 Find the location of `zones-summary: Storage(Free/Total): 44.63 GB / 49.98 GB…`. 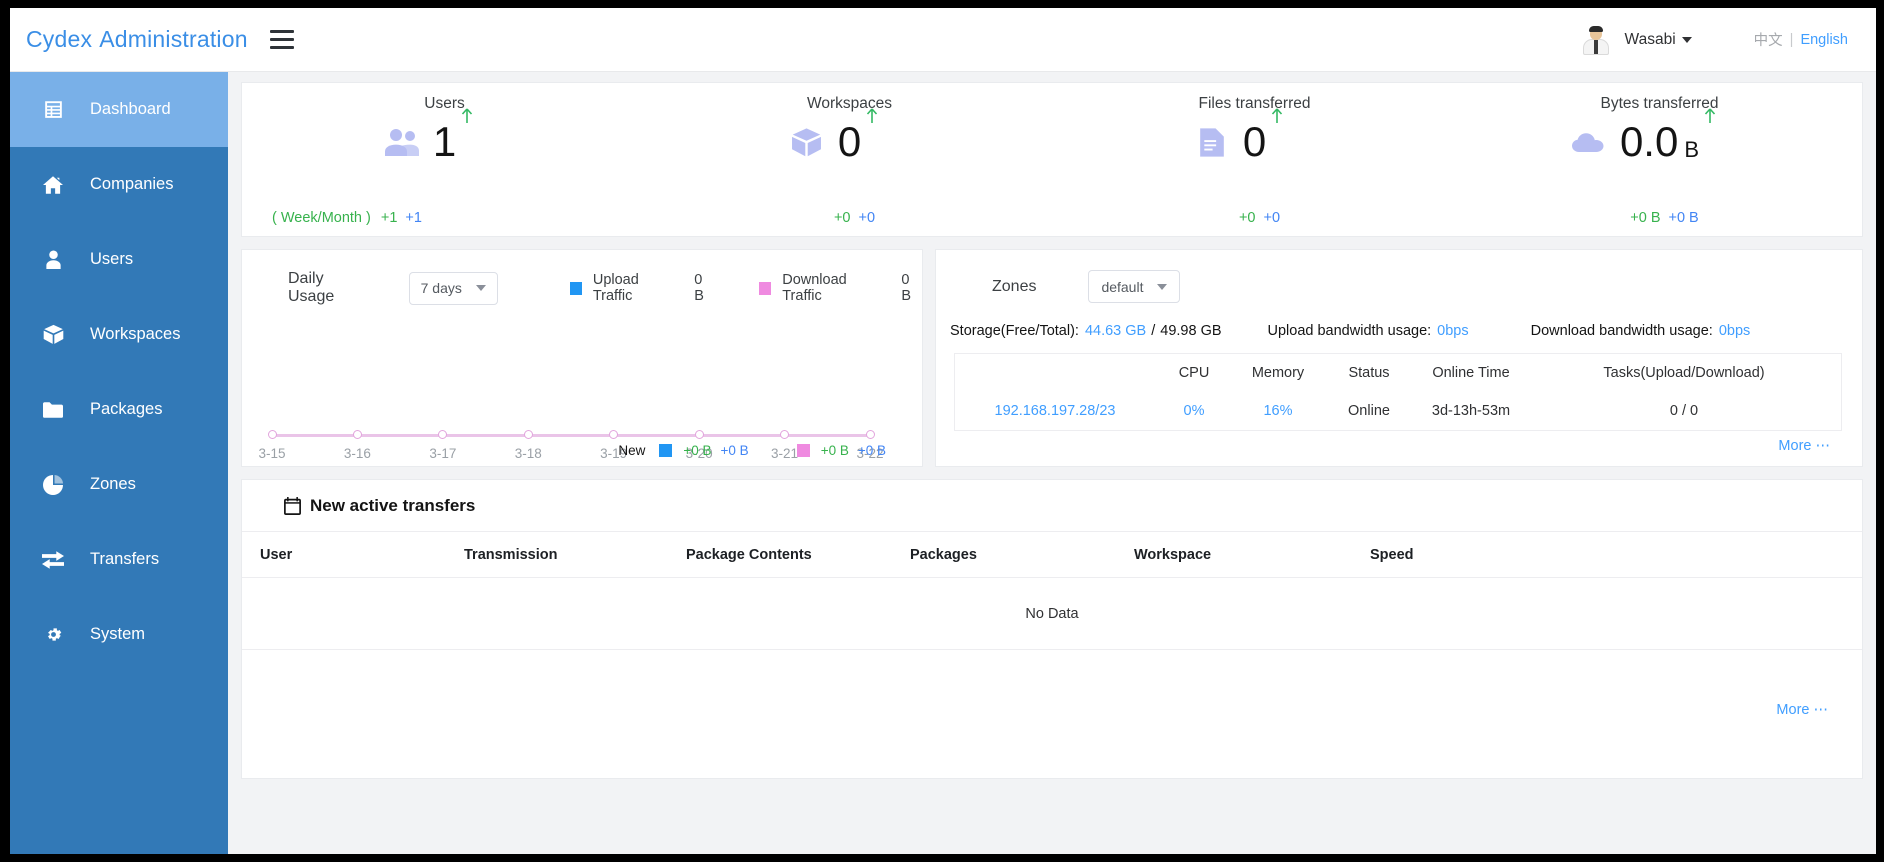

zones-summary: Storage(Free/Total): 44.63 GB / 49.98 GB… is located at coordinates (1399, 321).